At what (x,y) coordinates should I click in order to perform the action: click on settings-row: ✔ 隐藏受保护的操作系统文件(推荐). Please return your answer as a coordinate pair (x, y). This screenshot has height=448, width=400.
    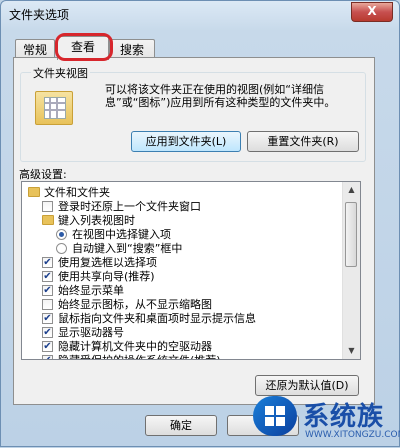
    Looking at the image, I should click on (182, 356).